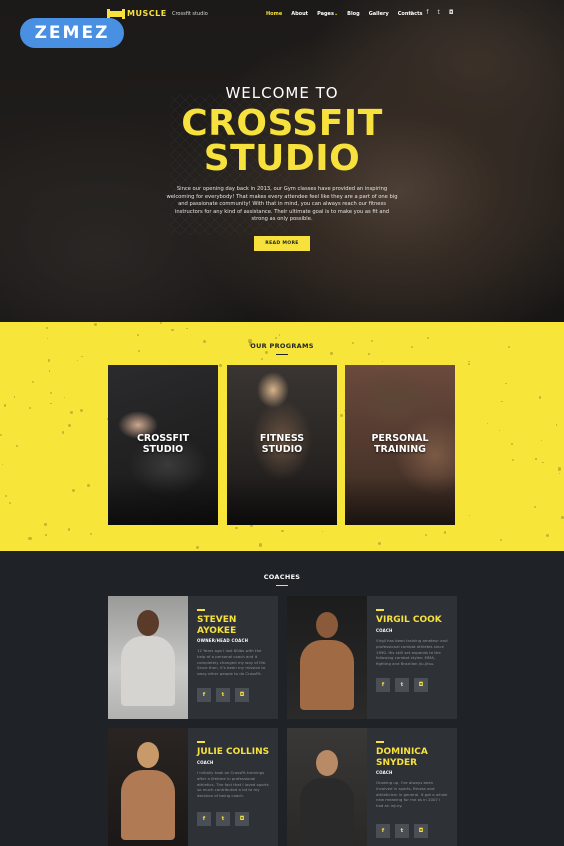 Image resolution: width=564 pixels, height=846 pixels. I want to click on program-label-line1: PERSONAL, so click(400, 438).